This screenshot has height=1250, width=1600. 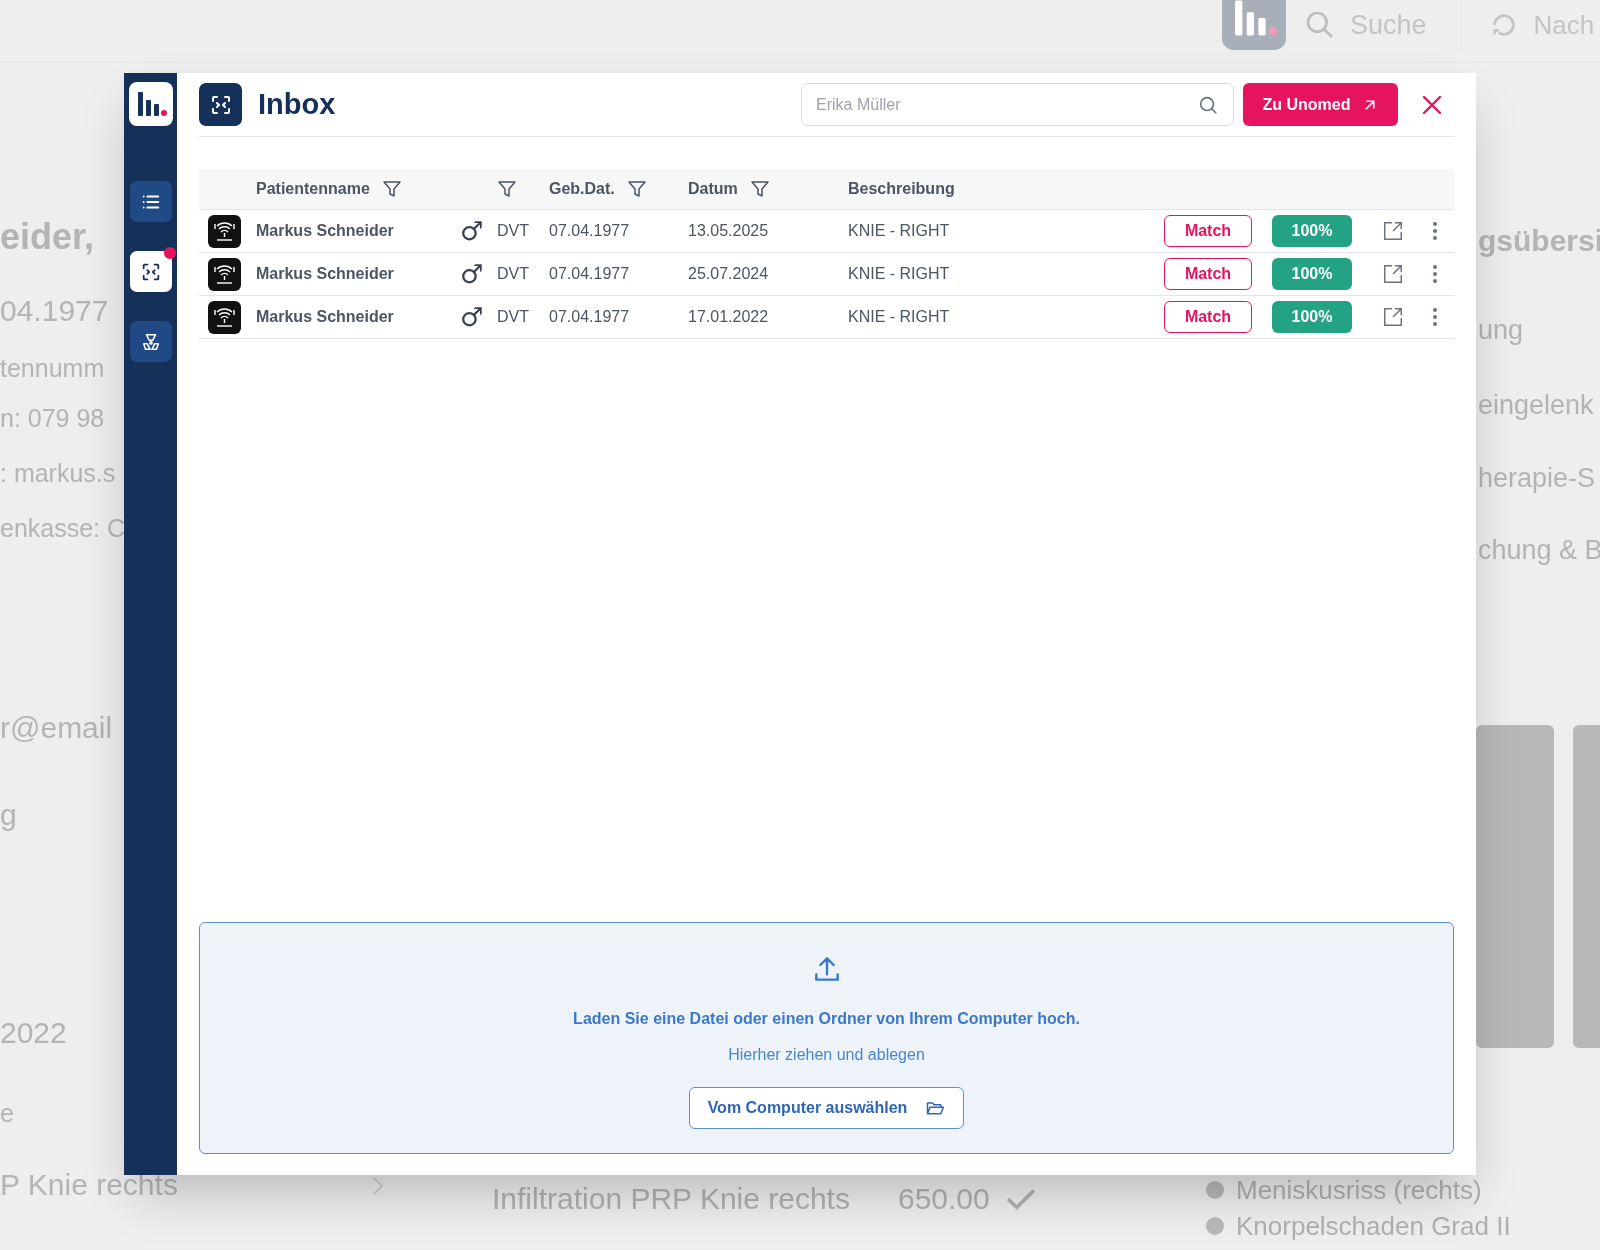 What do you see at coordinates (52, 368) in the screenshot?
I see `background-text: tennumm` at bounding box center [52, 368].